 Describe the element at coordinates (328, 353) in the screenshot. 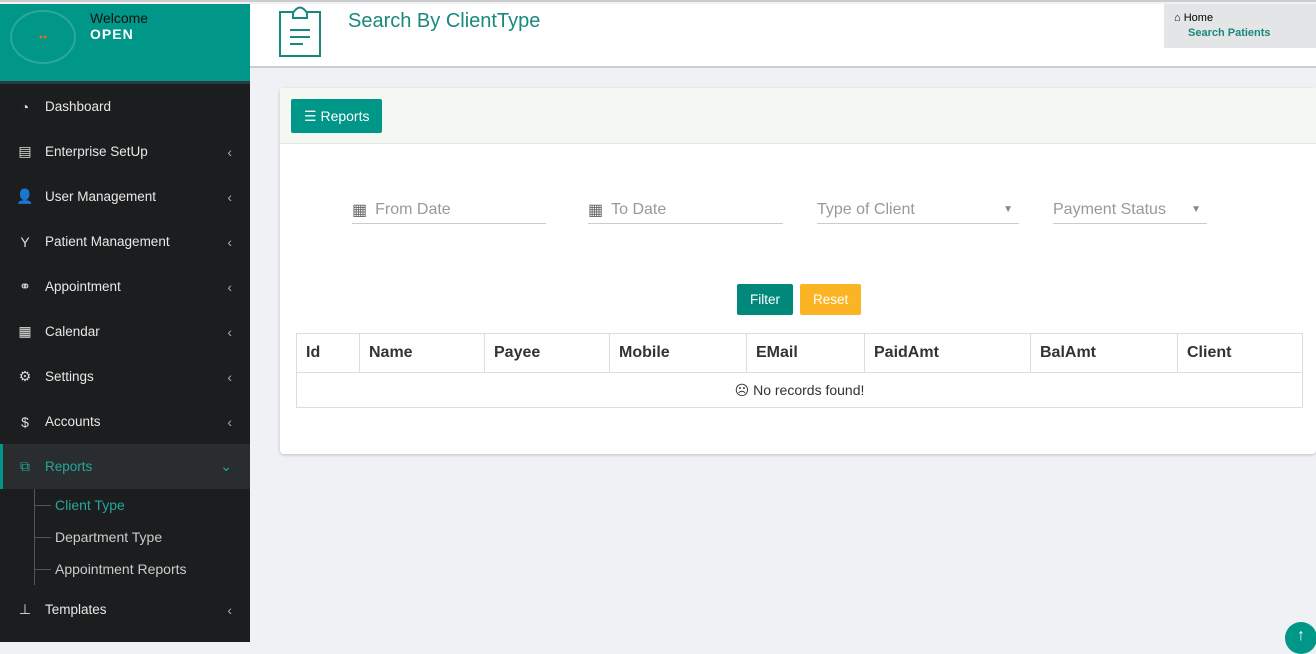

I see `column-header: Id` at that location.